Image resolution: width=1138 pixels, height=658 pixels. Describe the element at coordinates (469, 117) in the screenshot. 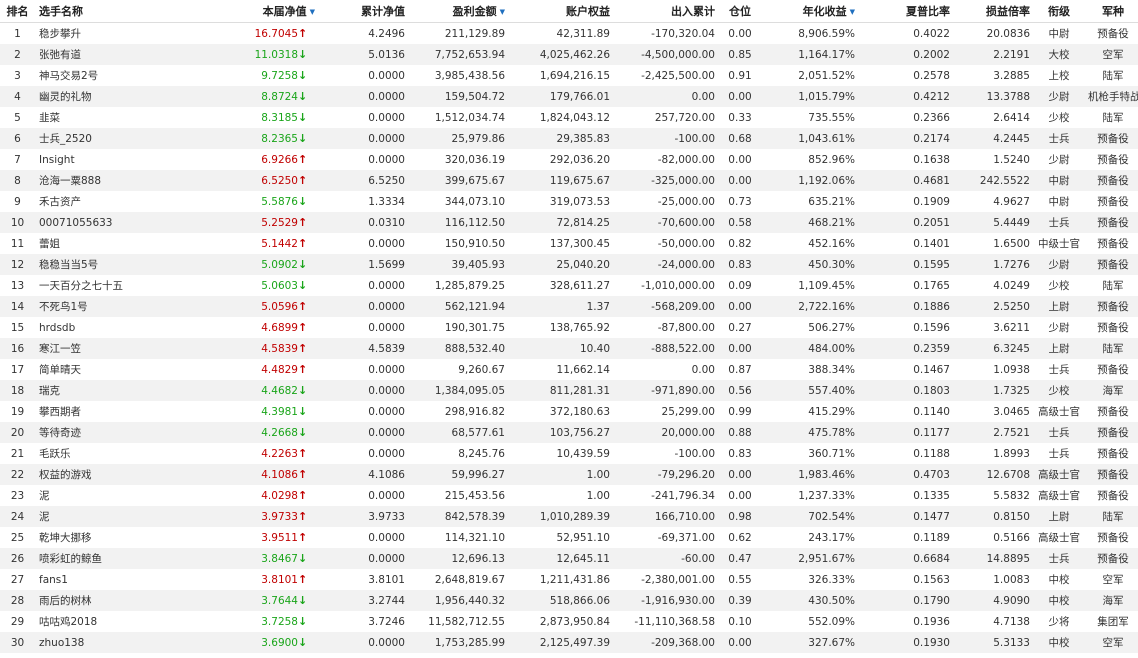

I see `cell-profit: 1,512,034.74` at that location.